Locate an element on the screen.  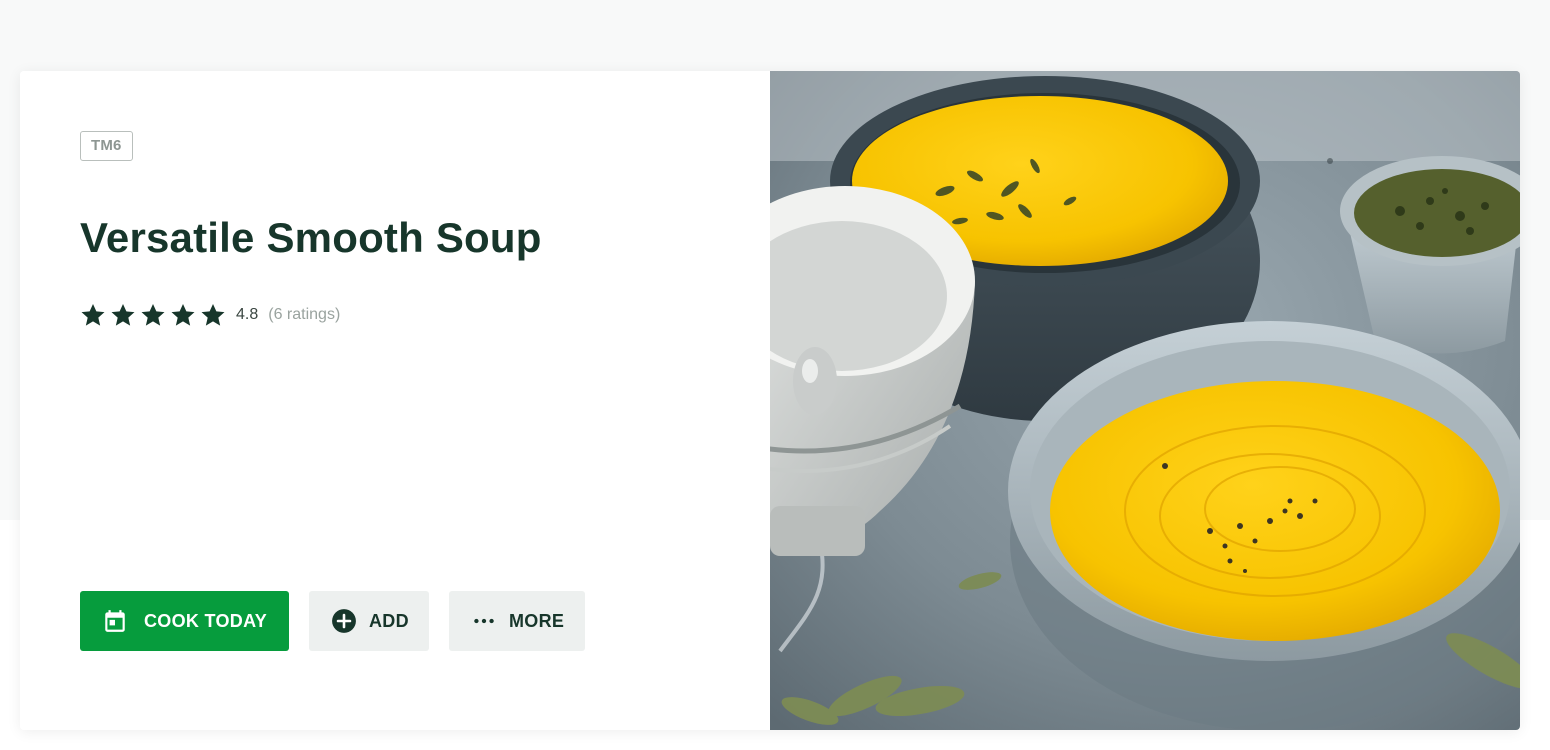
device-badge: TM6 is located at coordinates (106, 146).